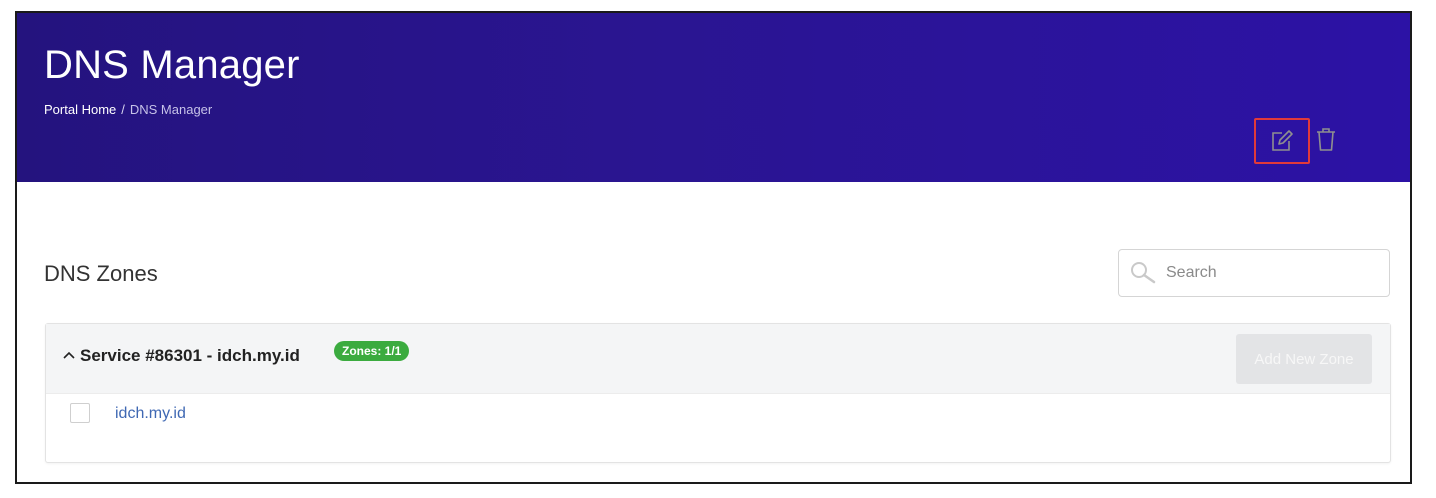 This screenshot has width=1436, height=498. What do you see at coordinates (171, 109) in the screenshot?
I see `breadcrumb-current: DNS Manager` at bounding box center [171, 109].